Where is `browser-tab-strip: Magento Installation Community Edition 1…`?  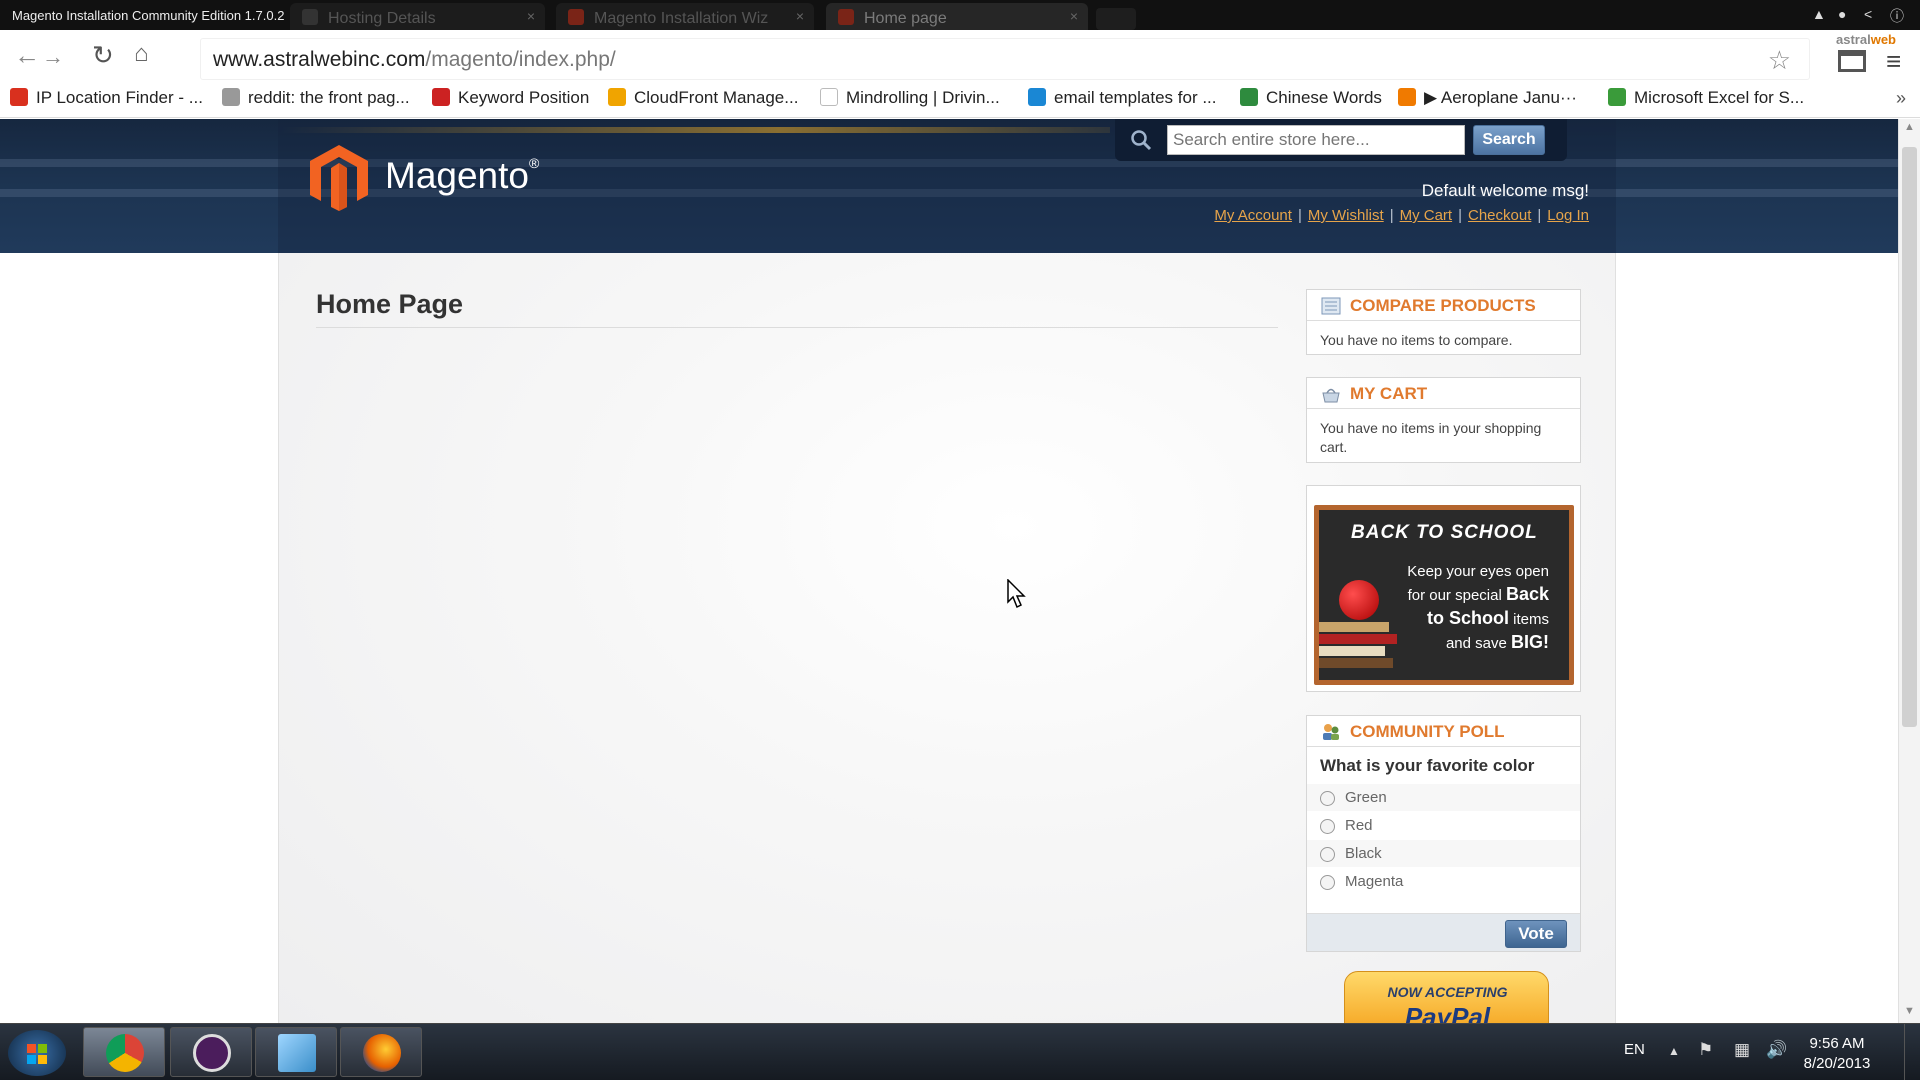
browser-tab-strip: Magento Installation Community Edition 1… is located at coordinates (960, 15).